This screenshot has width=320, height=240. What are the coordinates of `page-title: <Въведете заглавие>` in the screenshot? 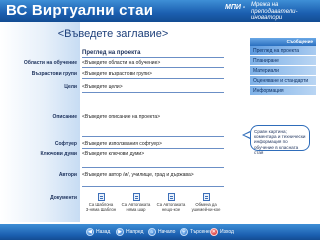 It's located at (113, 34).